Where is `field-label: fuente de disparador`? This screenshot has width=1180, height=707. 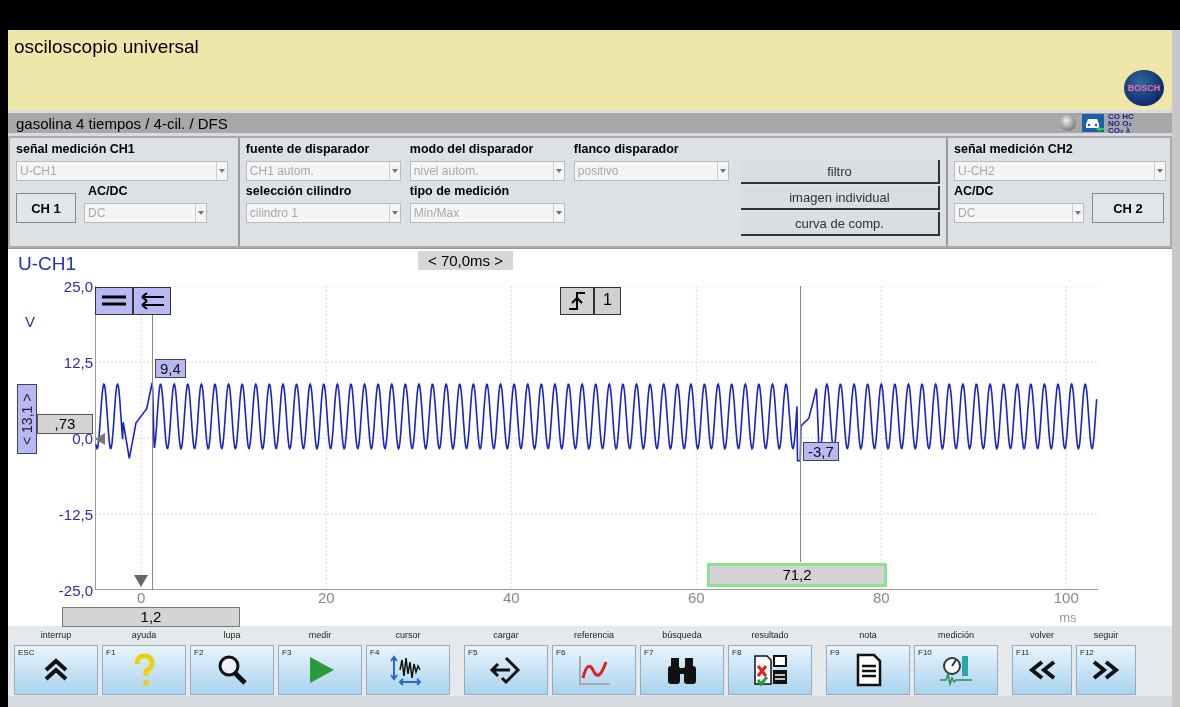
field-label: fuente de disparador is located at coordinates (308, 150).